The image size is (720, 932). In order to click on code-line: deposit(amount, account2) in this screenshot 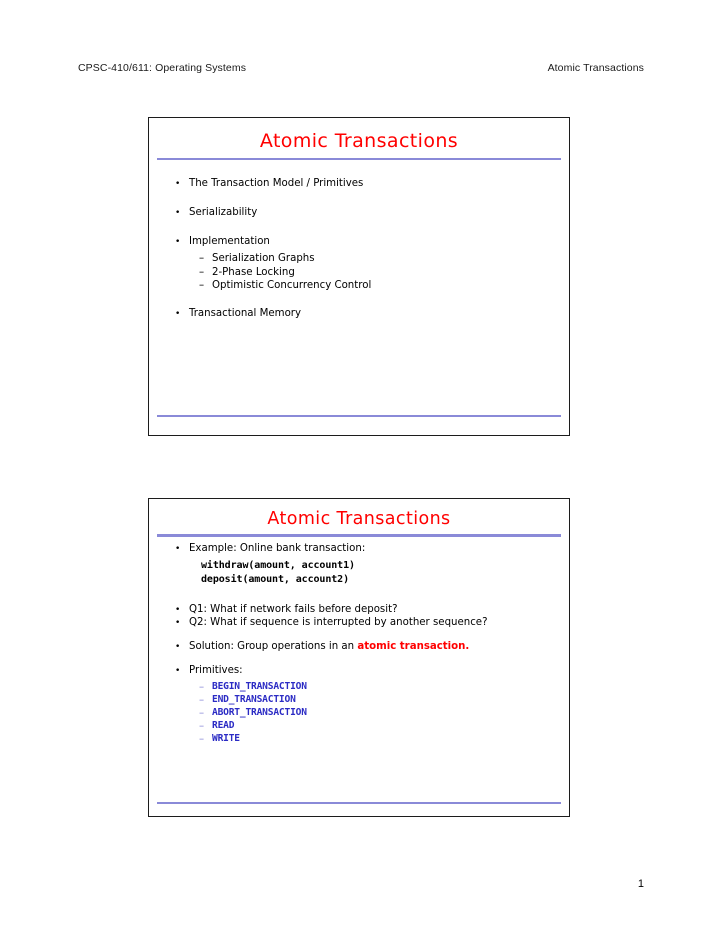, I will do `click(275, 580)`.